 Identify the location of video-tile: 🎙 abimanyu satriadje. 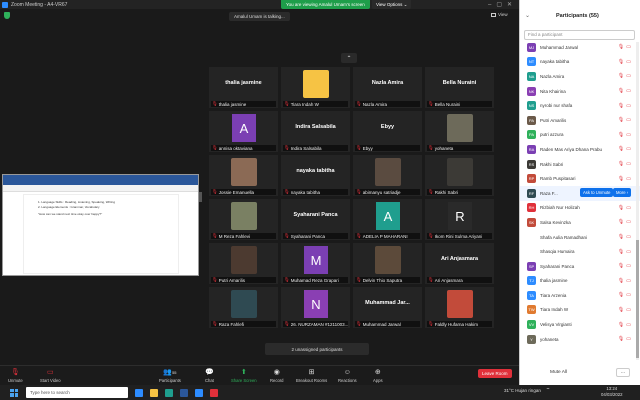
(387, 175).